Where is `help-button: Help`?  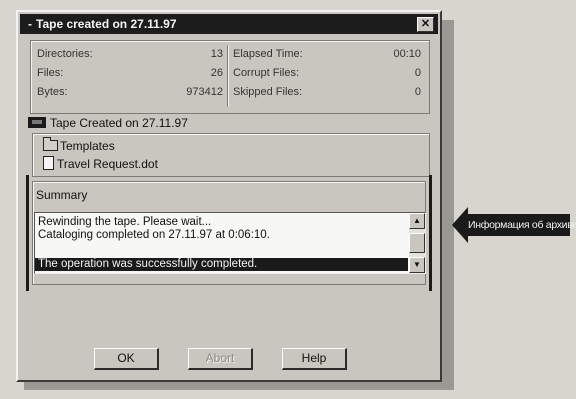 help-button: Help is located at coordinates (314, 359).